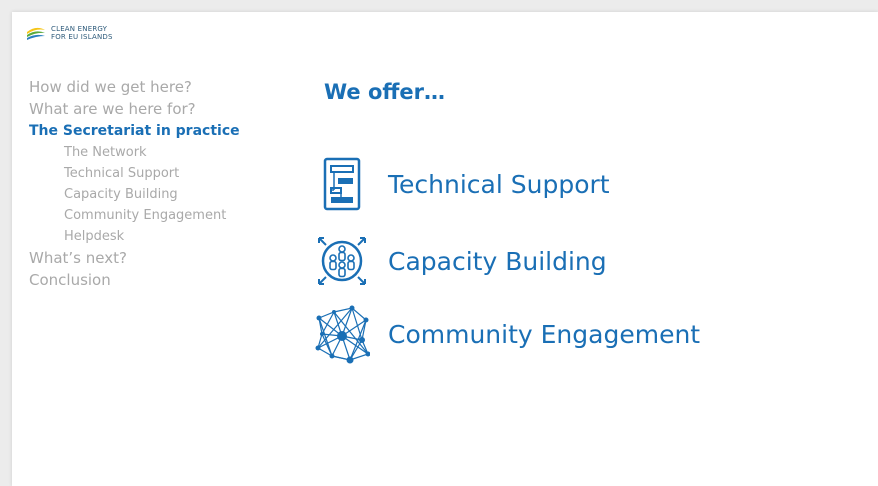 This screenshot has height=486, width=878. What do you see at coordinates (149, 87) in the screenshot?
I see `agenda-item-how-did-we-get-here: How did we get here?` at bounding box center [149, 87].